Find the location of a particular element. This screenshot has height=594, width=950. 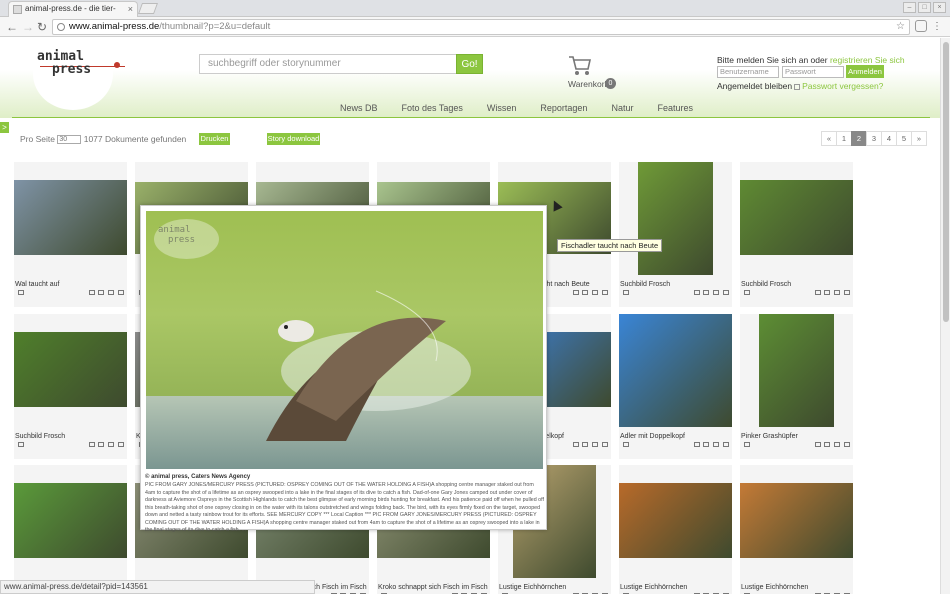

side-panel-toggle: > is located at coordinates (4, 127).